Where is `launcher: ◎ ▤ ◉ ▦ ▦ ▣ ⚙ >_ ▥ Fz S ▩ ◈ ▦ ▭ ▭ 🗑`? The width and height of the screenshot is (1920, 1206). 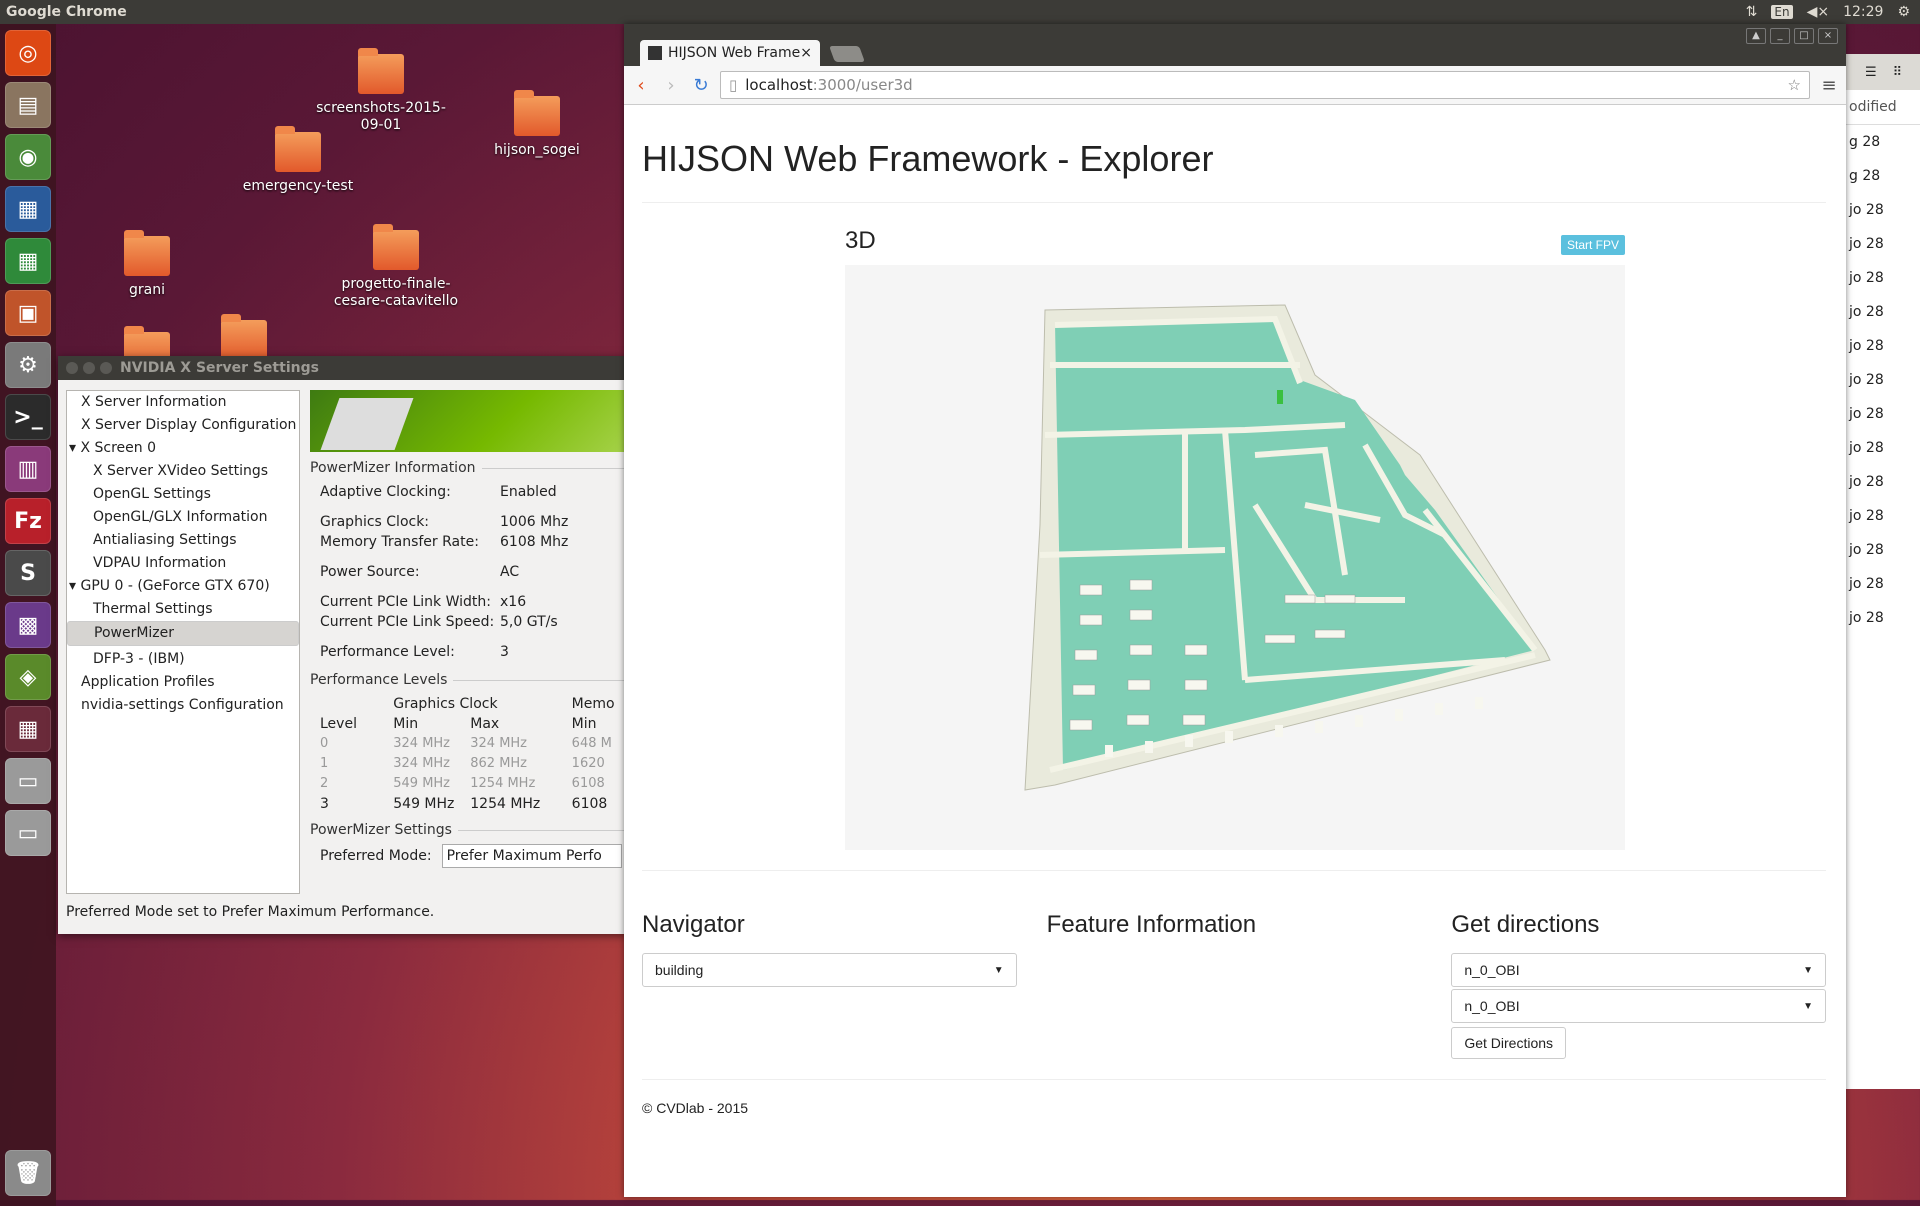 launcher: ◎ ▤ ◉ ▦ ▦ ▣ ⚙ >_ ▥ Fz S ▩ ◈ ▦ ▭ ▭ 🗑 is located at coordinates (28, 615).